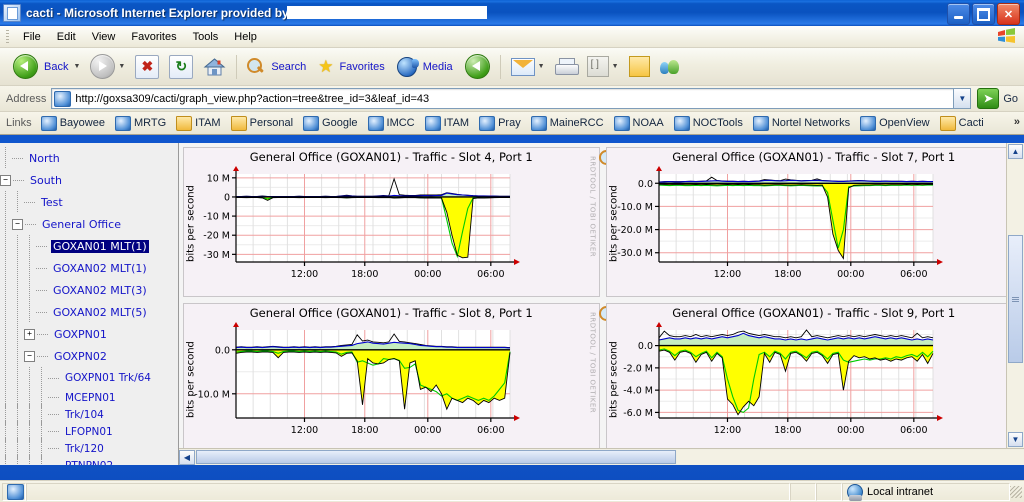 The height and width of the screenshot is (502, 1024). Describe the element at coordinates (926, 491) in the screenshot. I see `status-zone-cell: Local intranet` at that location.